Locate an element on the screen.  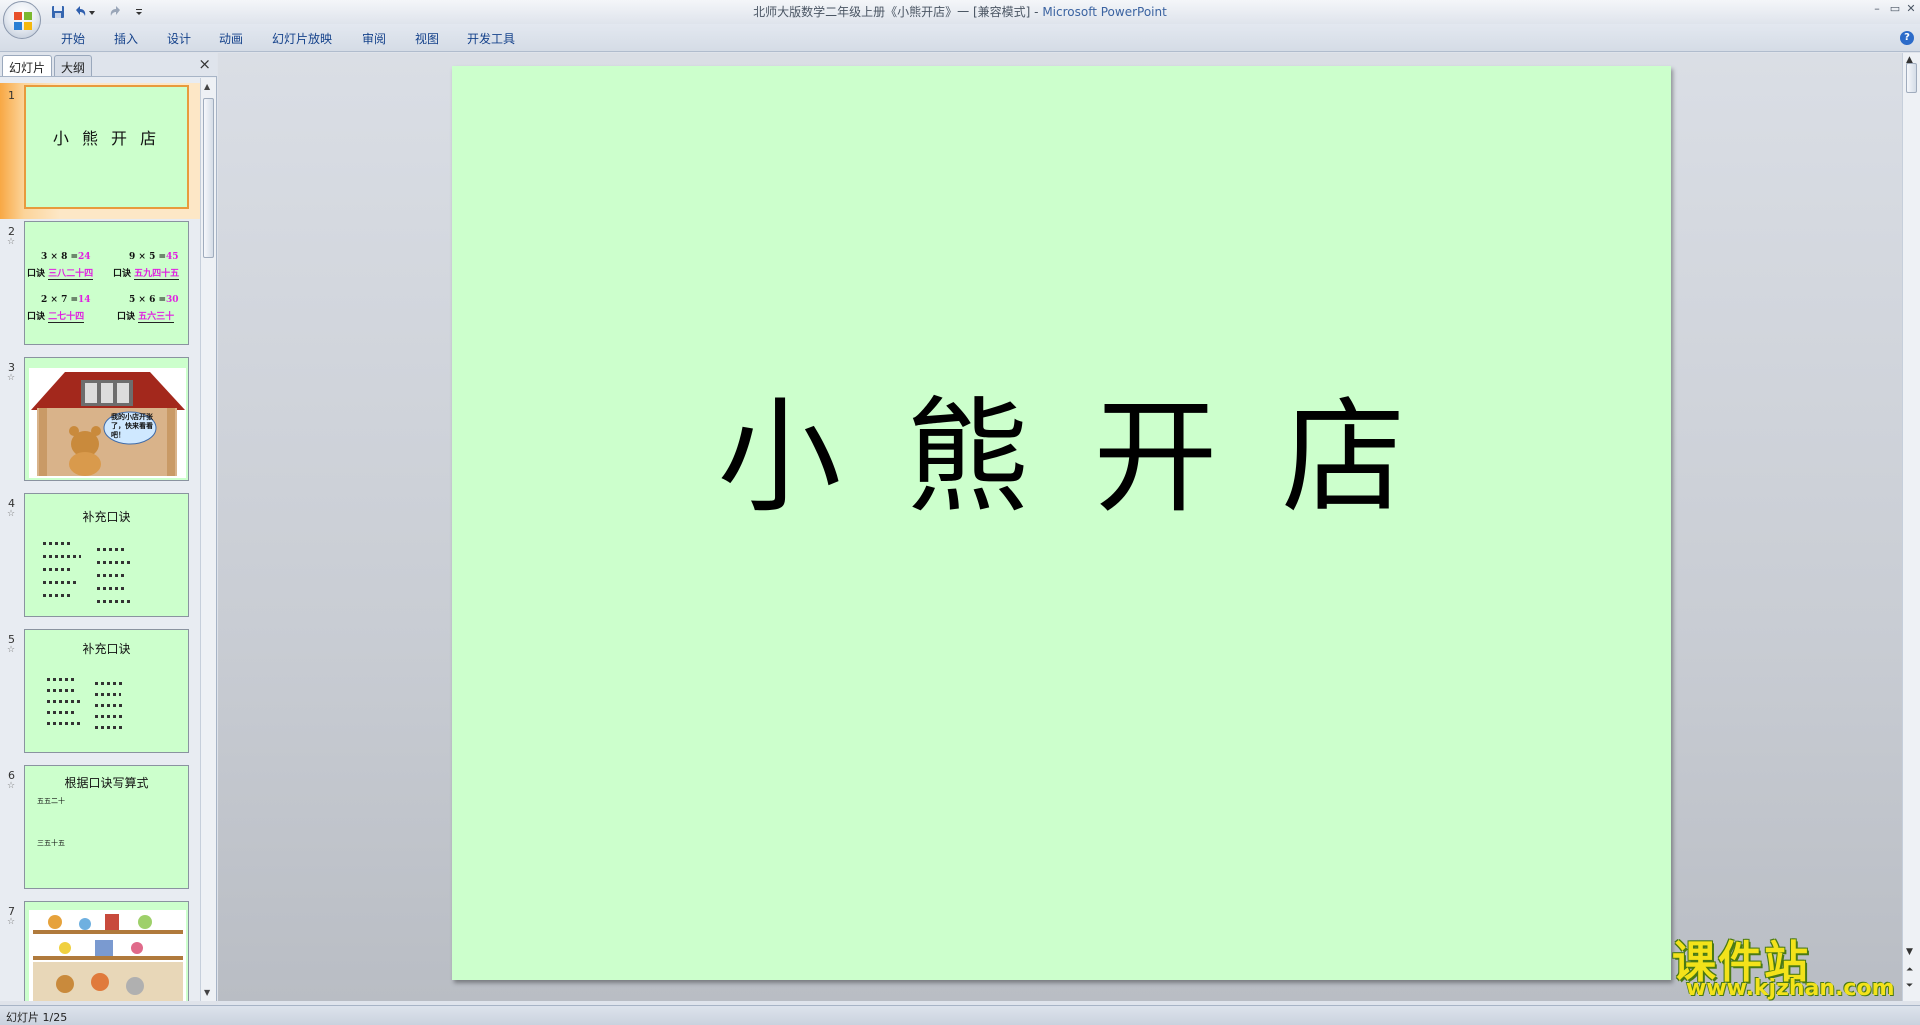
slide-number: 1 is located at coordinates (11, 95).